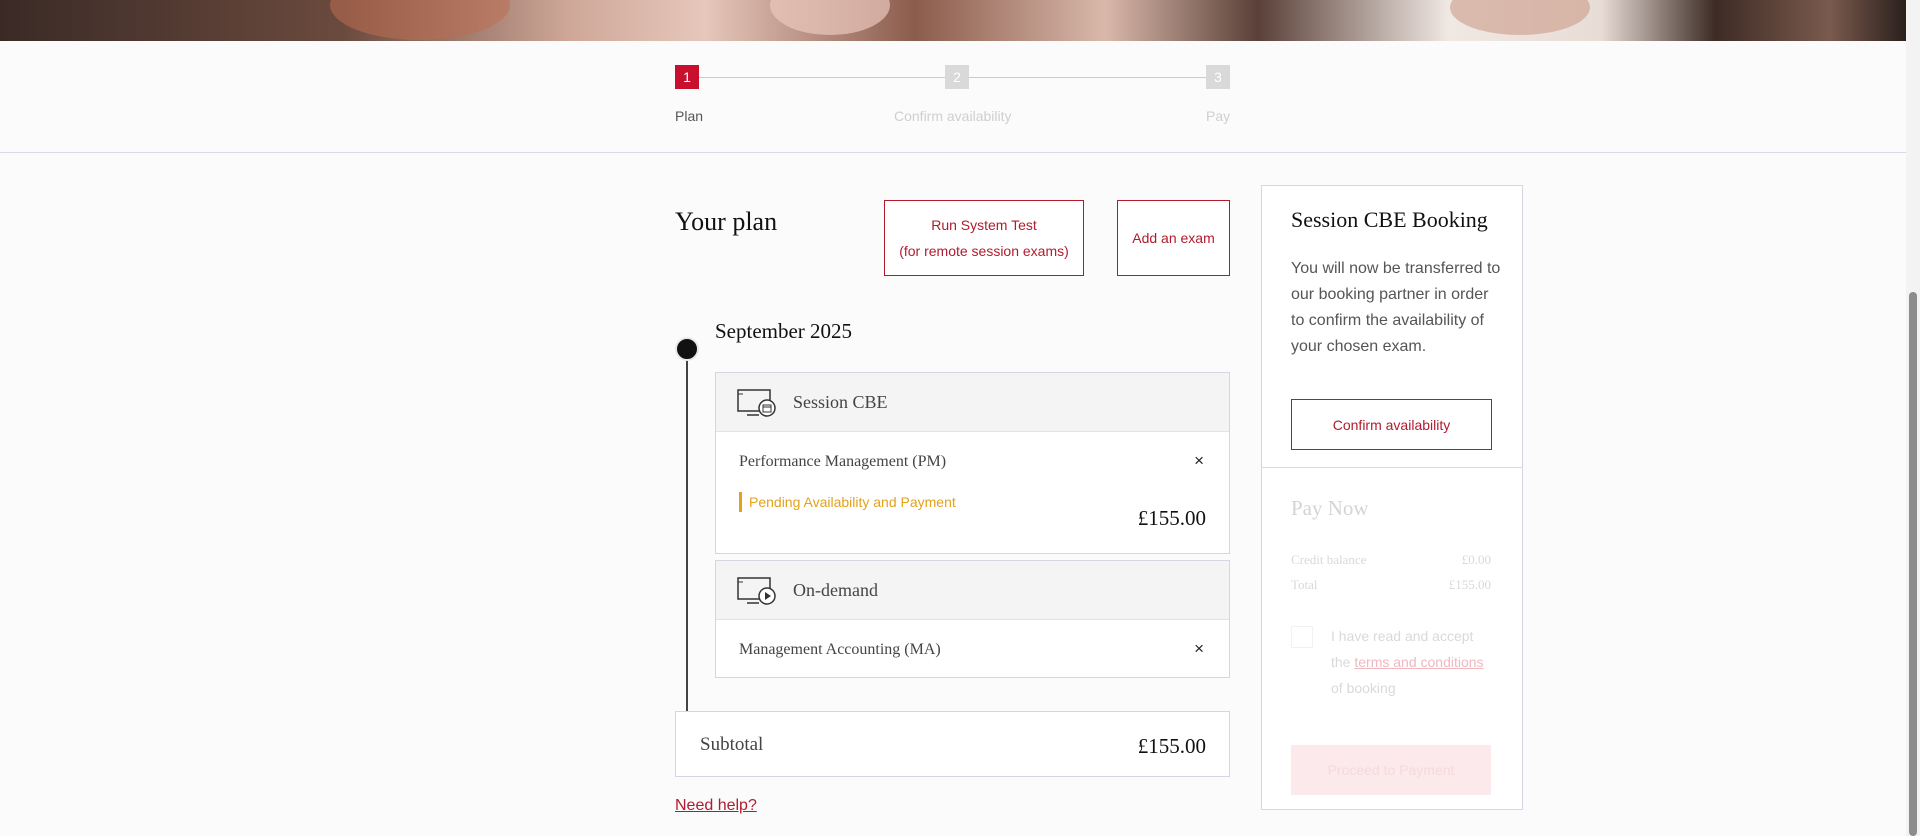 This screenshot has height=836, width=1920. Describe the element at coordinates (953, 20) in the screenshot. I see `hero-banner-image` at that location.